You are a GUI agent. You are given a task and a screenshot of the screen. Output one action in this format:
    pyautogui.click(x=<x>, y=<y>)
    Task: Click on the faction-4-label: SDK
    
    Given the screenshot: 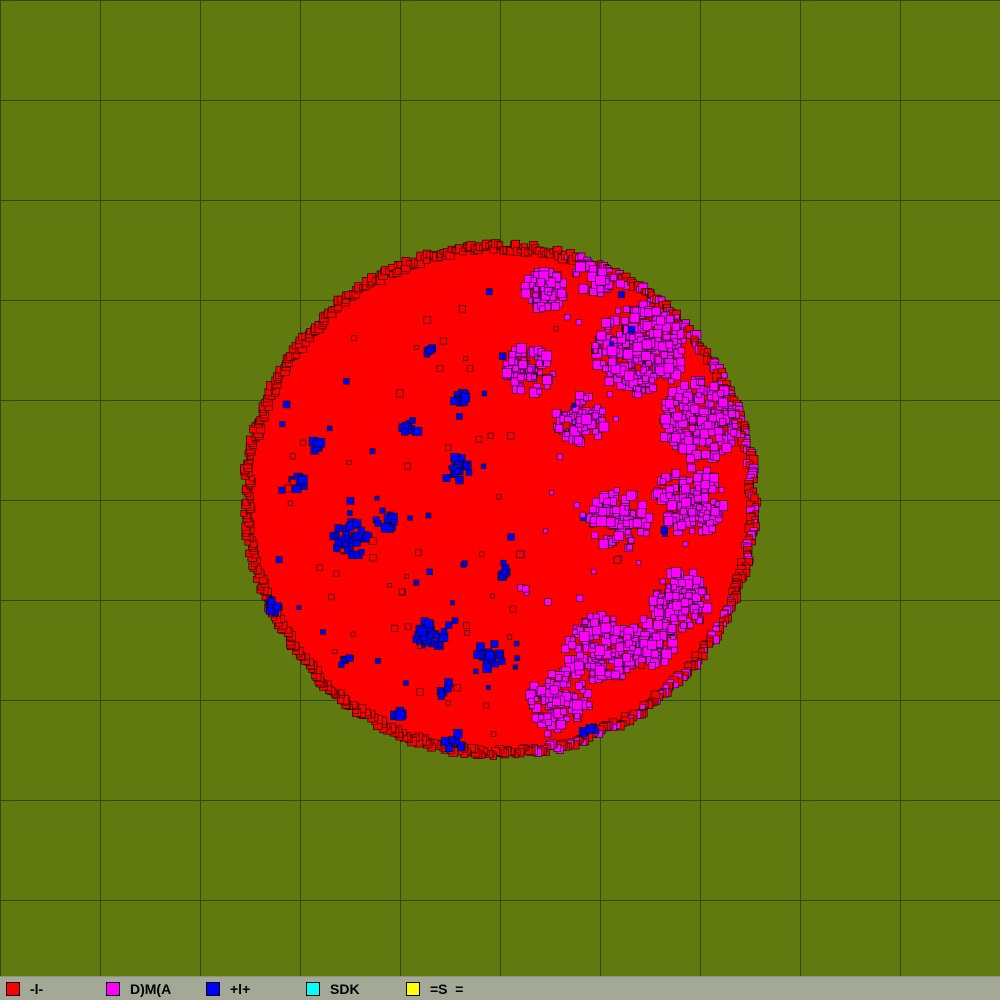 What is the action you would take?
    pyautogui.click(x=345, y=989)
    